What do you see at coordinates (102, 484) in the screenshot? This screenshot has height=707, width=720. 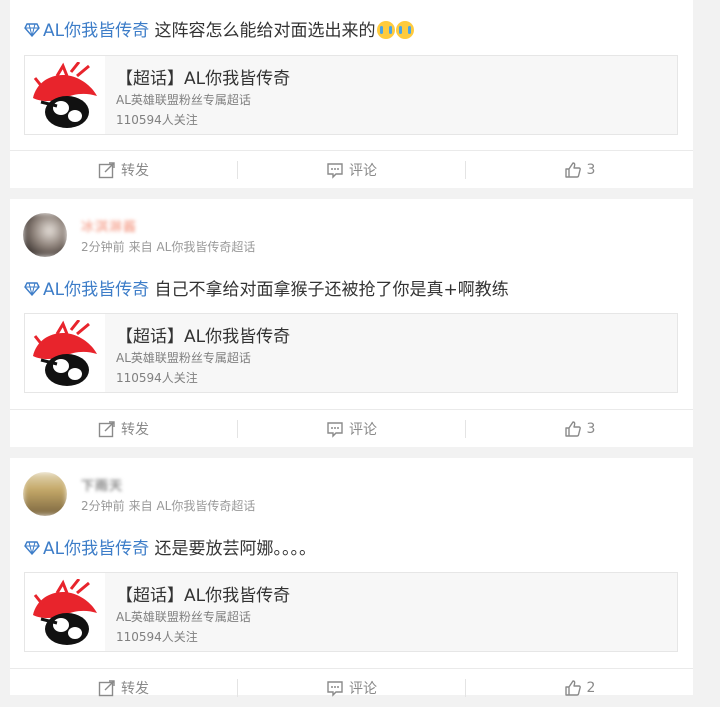 I see `author-nickname: 下雨天` at bounding box center [102, 484].